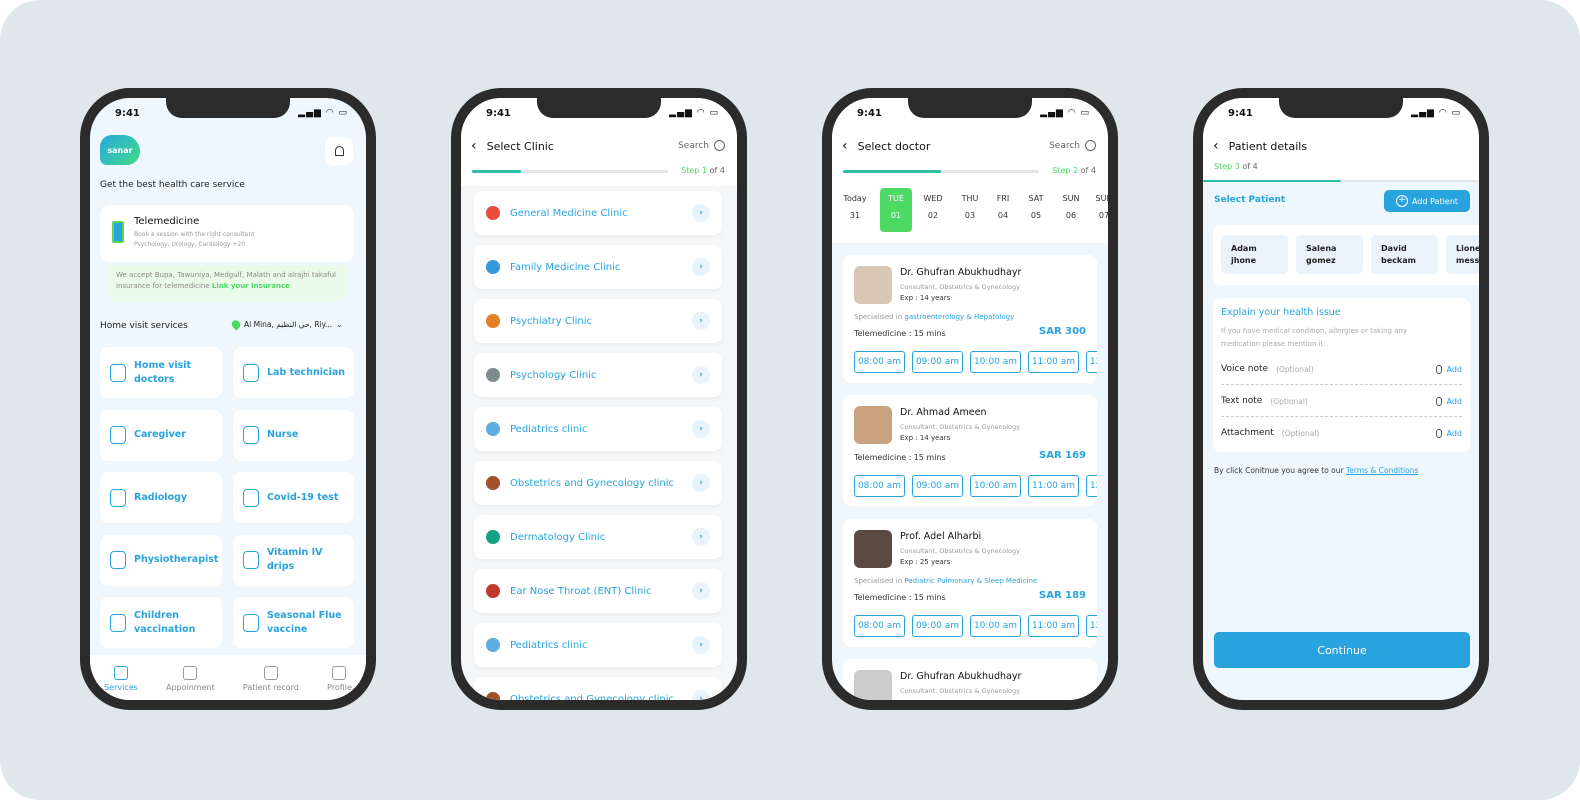 The image size is (1580, 800). I want to click on service-card: Lab technician, so click(293, 372).